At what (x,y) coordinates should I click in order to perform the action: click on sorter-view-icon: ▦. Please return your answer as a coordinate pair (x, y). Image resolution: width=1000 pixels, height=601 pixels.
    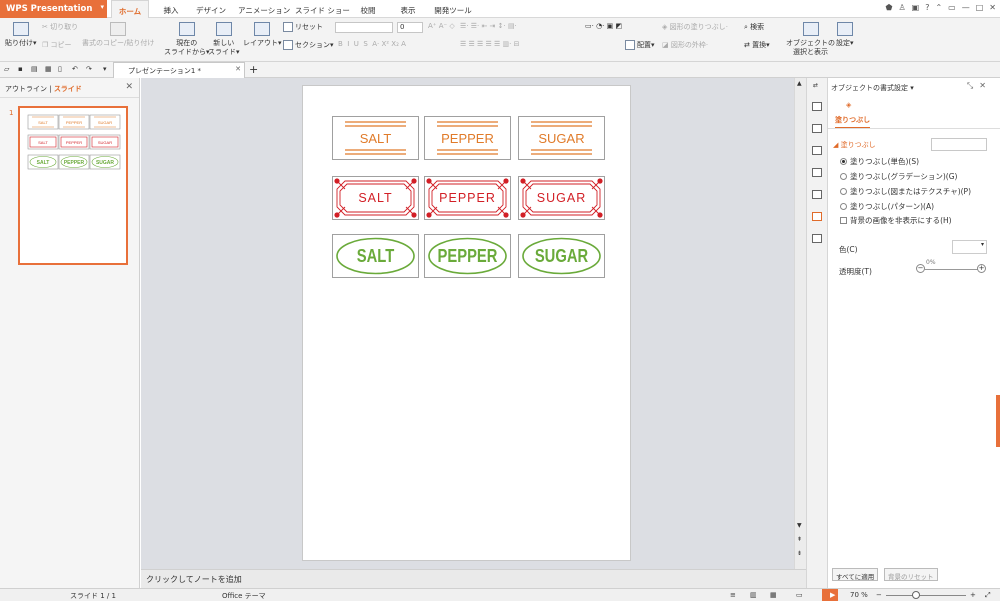
    Looking at the image, I should click on (773, 595).